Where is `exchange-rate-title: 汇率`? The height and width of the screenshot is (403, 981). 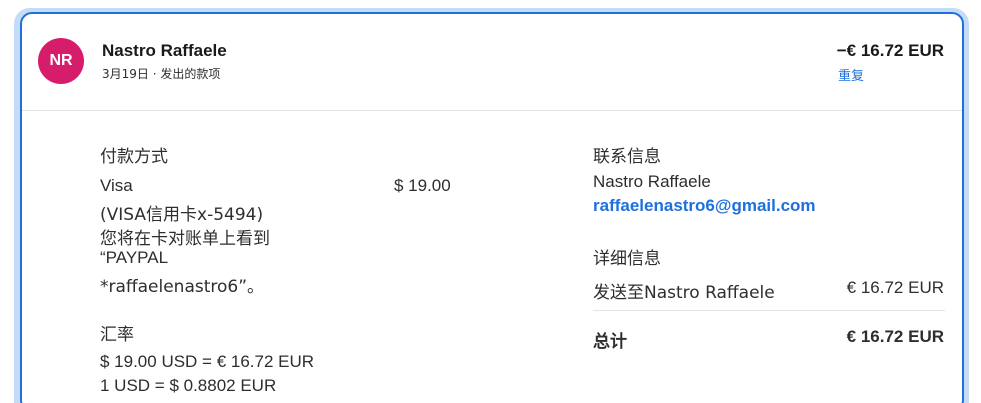
exchange-rate-title: 汇率 is located at coordinates (117, 335).